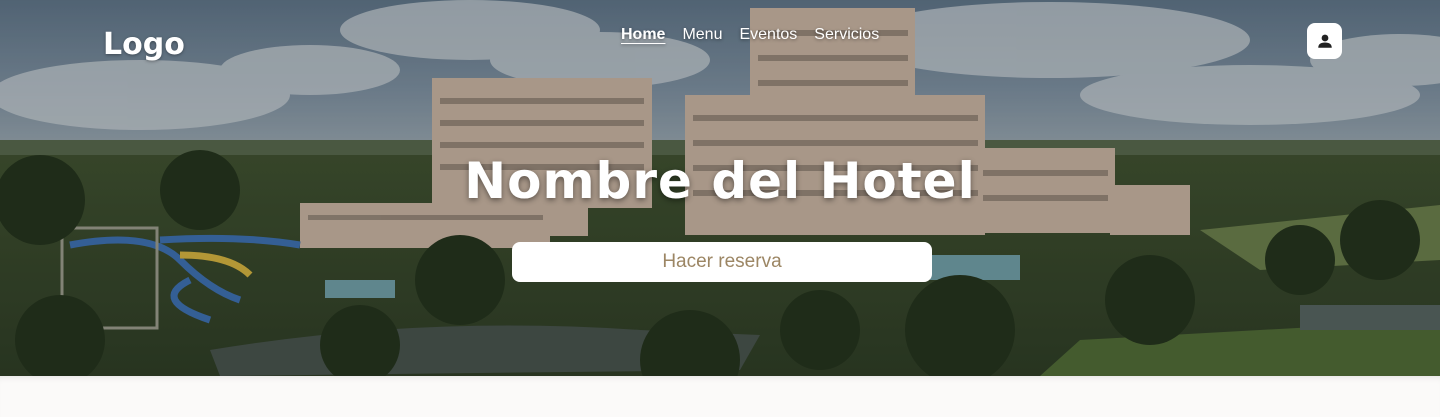 This screenshot has width=1440, height=417. I want to click on logo: Logo, so click(144, 44).